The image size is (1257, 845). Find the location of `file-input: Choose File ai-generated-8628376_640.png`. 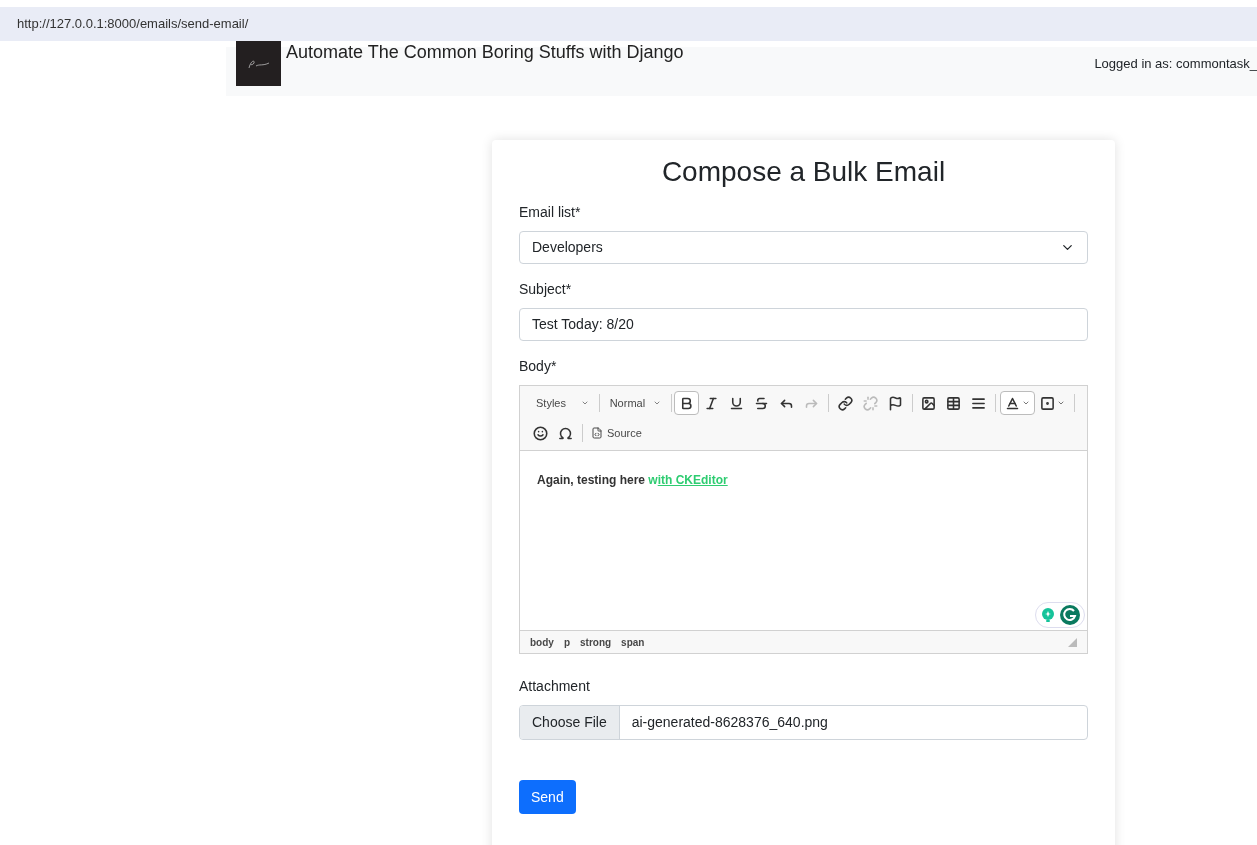

file-input: Choose File ai-generated-8628376_640.png is located at coordinates (803, 722).